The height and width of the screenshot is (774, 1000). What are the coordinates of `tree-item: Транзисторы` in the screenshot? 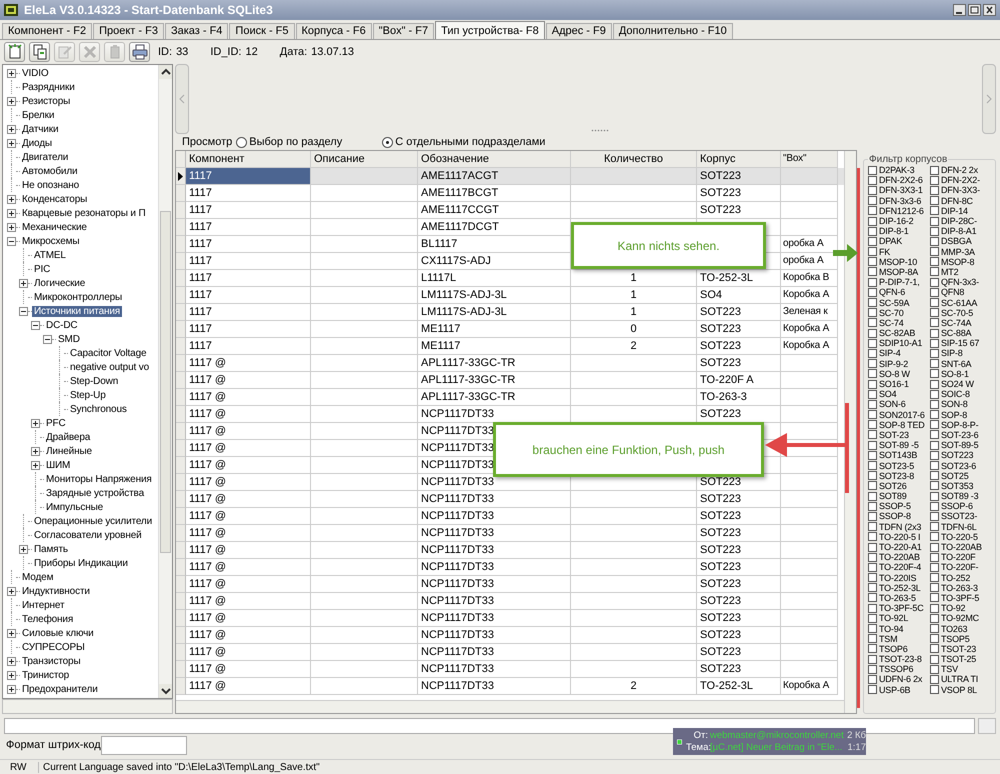 It's located at (51, 661).